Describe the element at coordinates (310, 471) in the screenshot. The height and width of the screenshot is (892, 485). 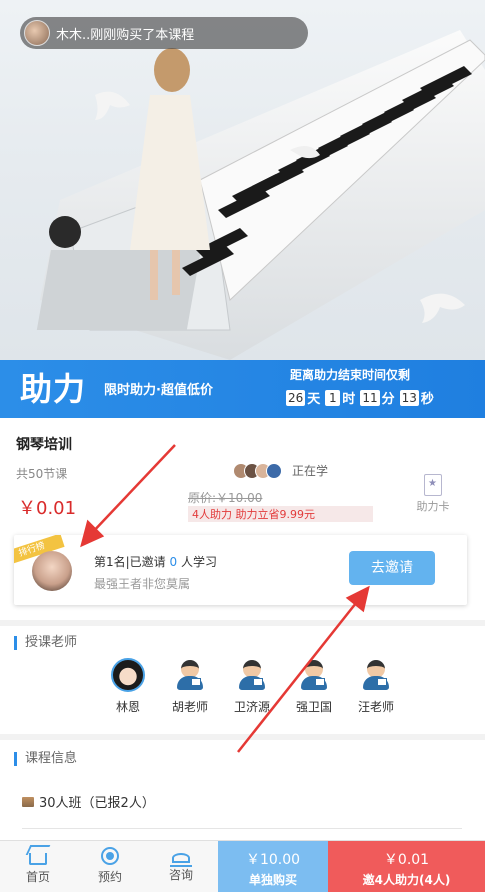
I see `learners-label: 正在学` at that location.